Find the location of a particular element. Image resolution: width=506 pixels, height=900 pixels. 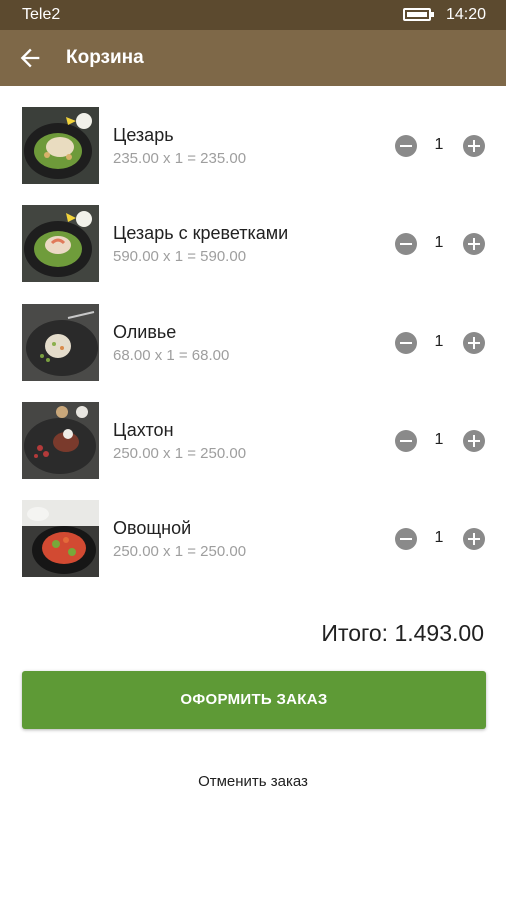

clock: 14:20 is located at coordinates (466, 14).